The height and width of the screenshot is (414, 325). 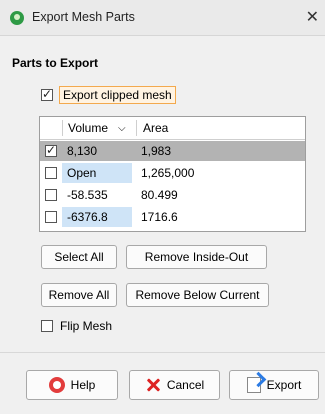 I want to click on table-row: -58.535 80.499, so click(x=172, y=195).